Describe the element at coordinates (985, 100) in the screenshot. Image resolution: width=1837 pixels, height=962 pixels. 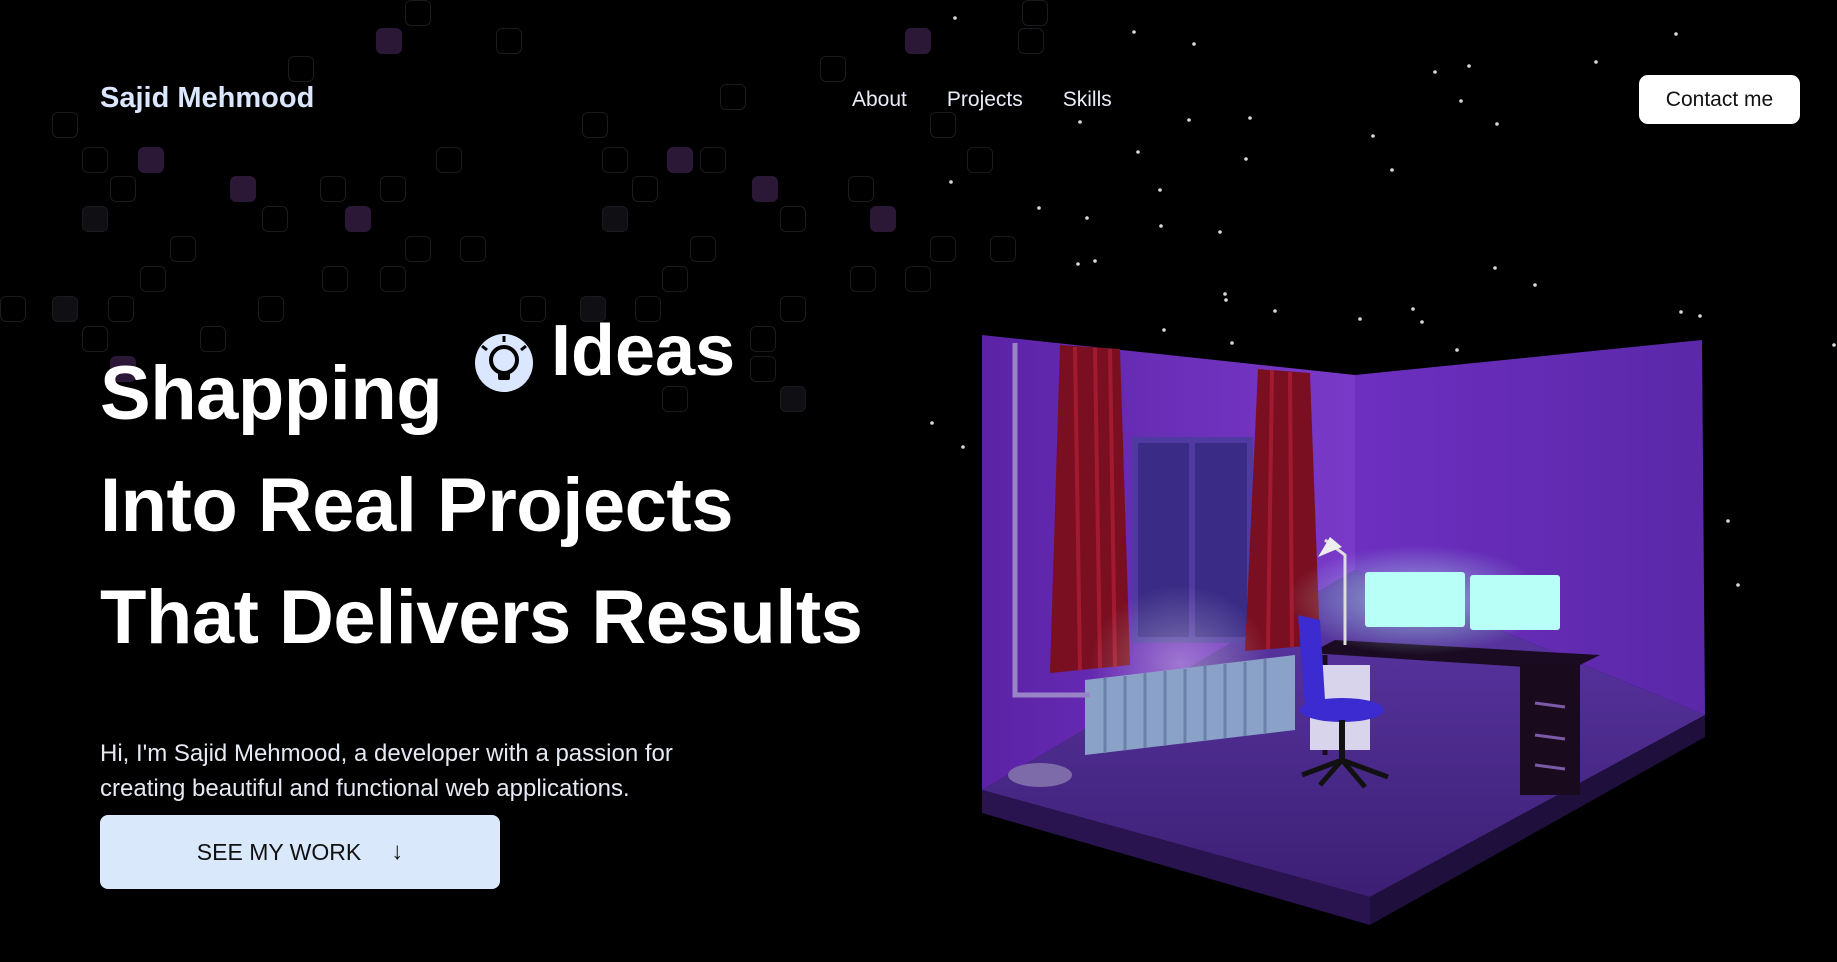
I see `nav-link-projects: Projects` at that location.